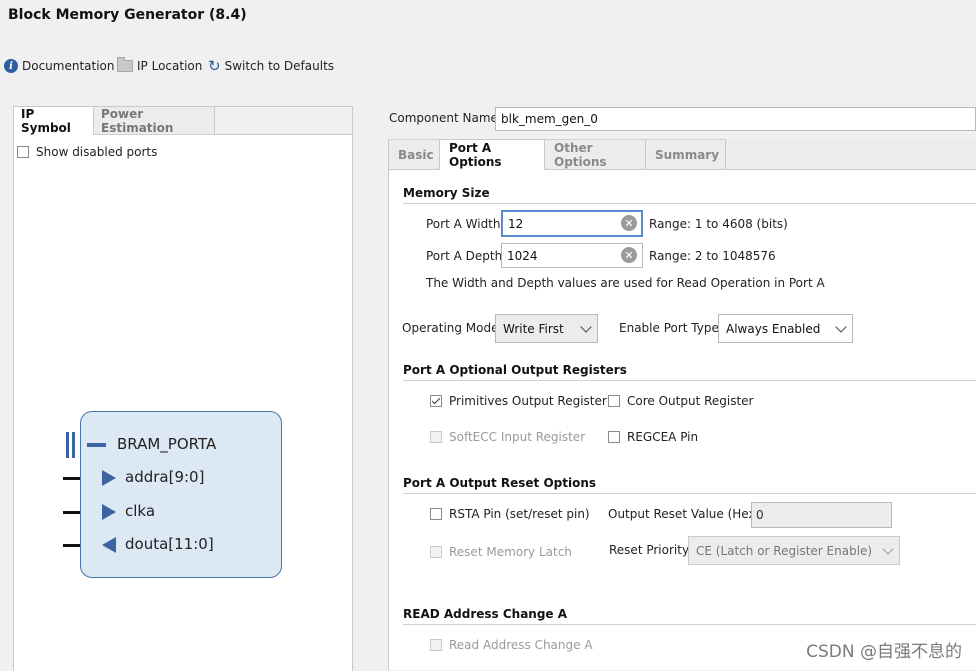 The image size is (976, 671). I want to click on output-reset-options-heading: Port A Output Reset Options, so click(500, 483).